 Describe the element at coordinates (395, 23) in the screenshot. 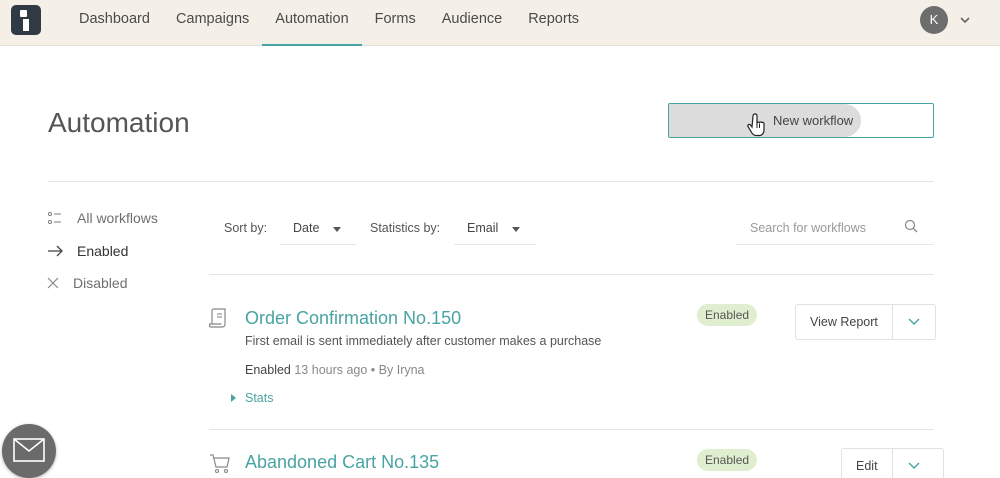

I see `nav-forms: Forms` at that location.